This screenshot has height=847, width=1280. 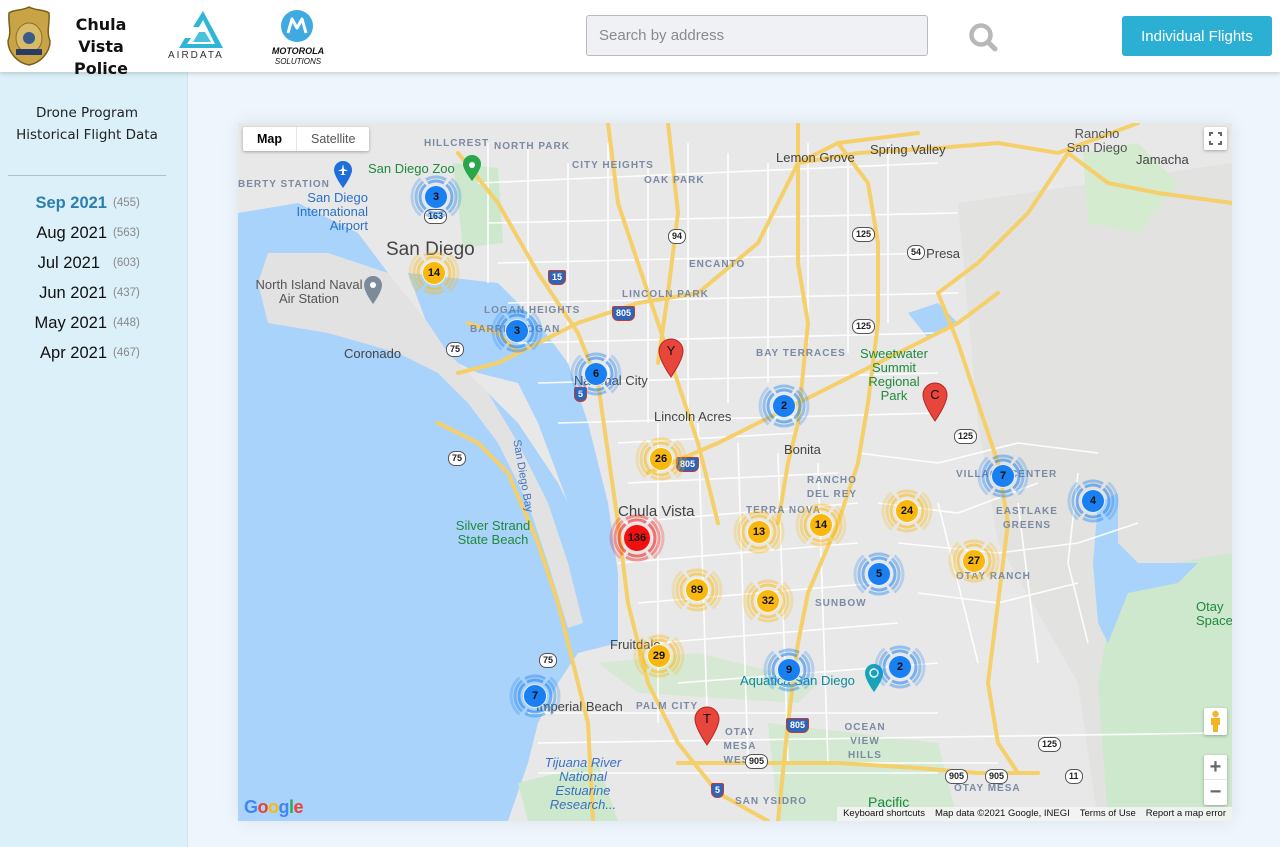 I want to click on flight-cluster-marker: 29, so click(x=659, y=656).